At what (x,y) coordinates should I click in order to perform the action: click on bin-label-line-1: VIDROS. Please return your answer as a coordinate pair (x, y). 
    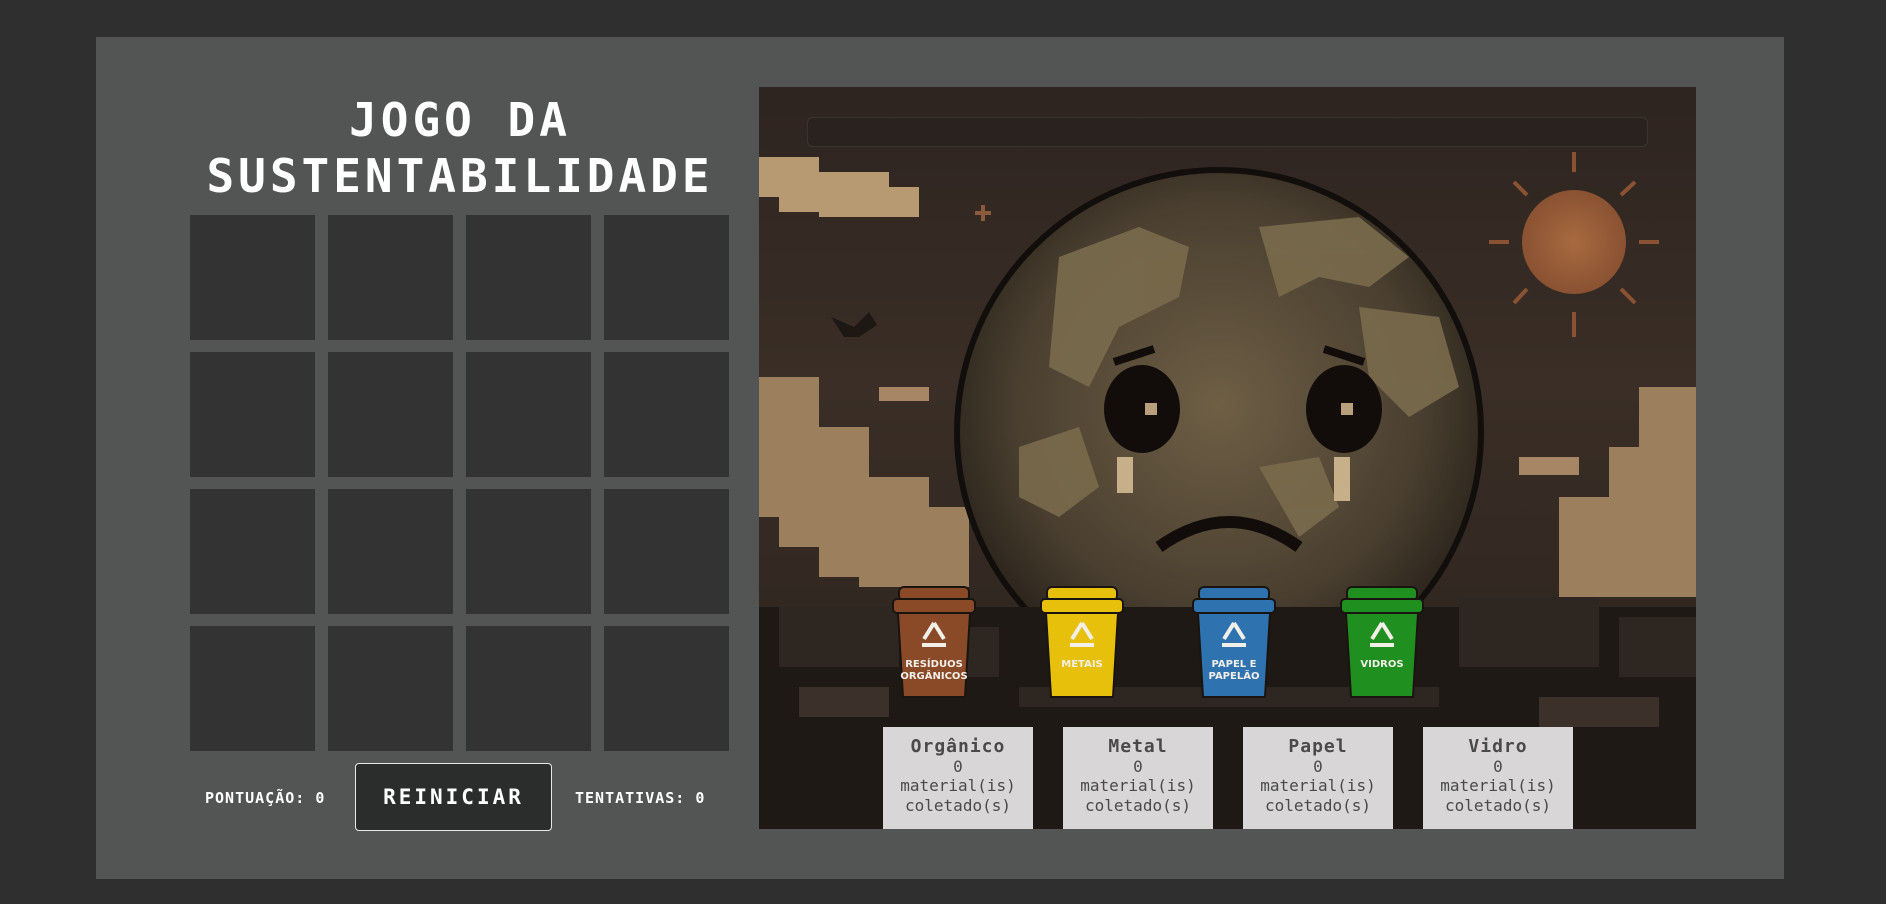
    Looking at the image, I should click on (1381, 664).